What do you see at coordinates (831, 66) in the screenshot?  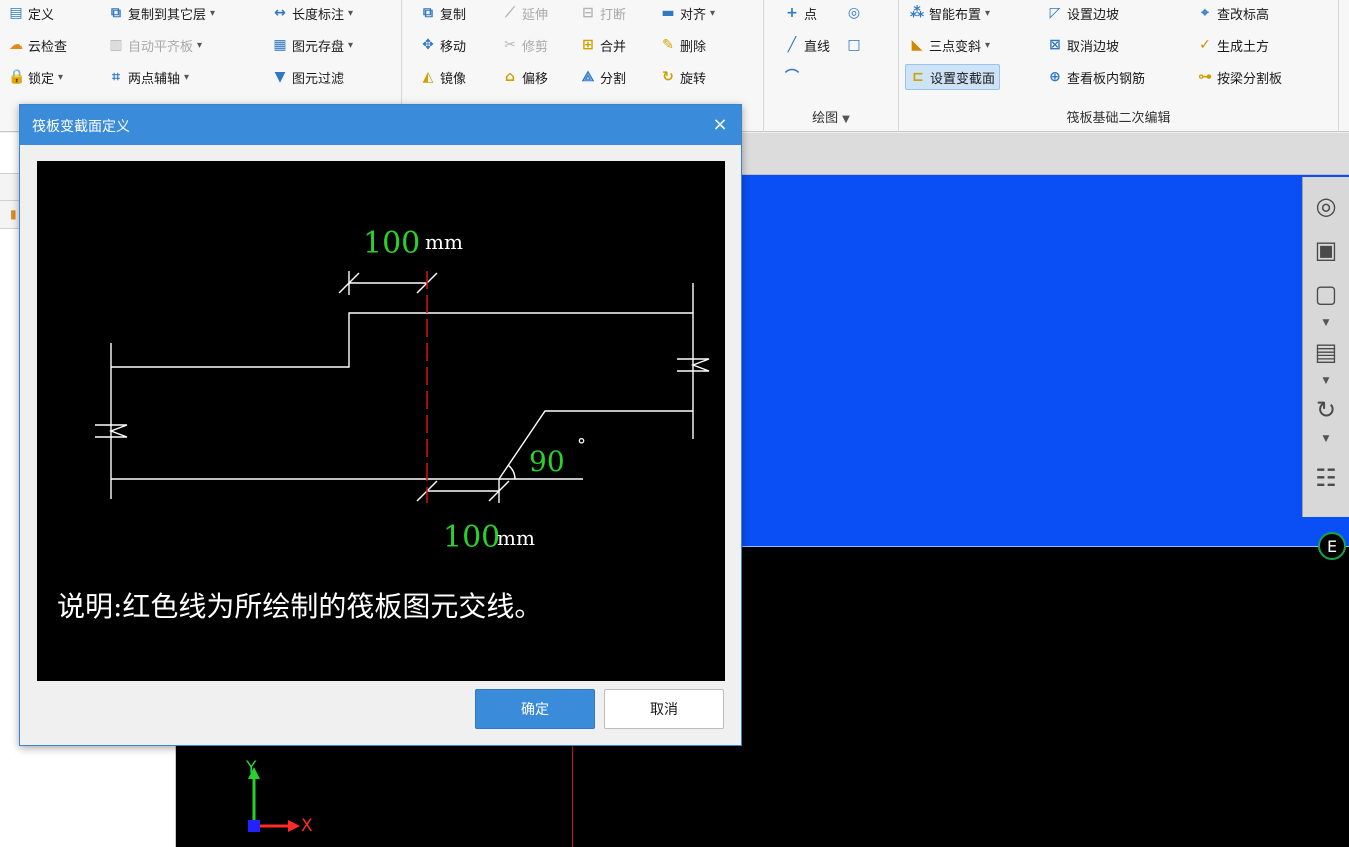 I see `draw-group: 绘图 ▼ + 点 ◎ ╱ 直线 □ ⌒` at bounding box center [831, 66].